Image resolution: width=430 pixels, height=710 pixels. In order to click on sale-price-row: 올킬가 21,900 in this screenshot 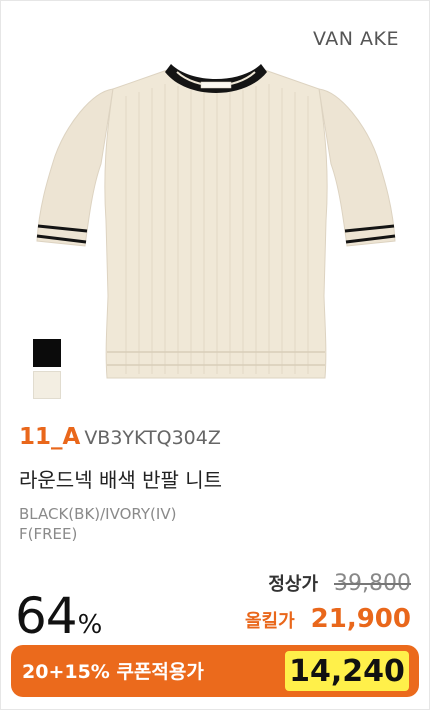, I will do `click(328, 619)`.